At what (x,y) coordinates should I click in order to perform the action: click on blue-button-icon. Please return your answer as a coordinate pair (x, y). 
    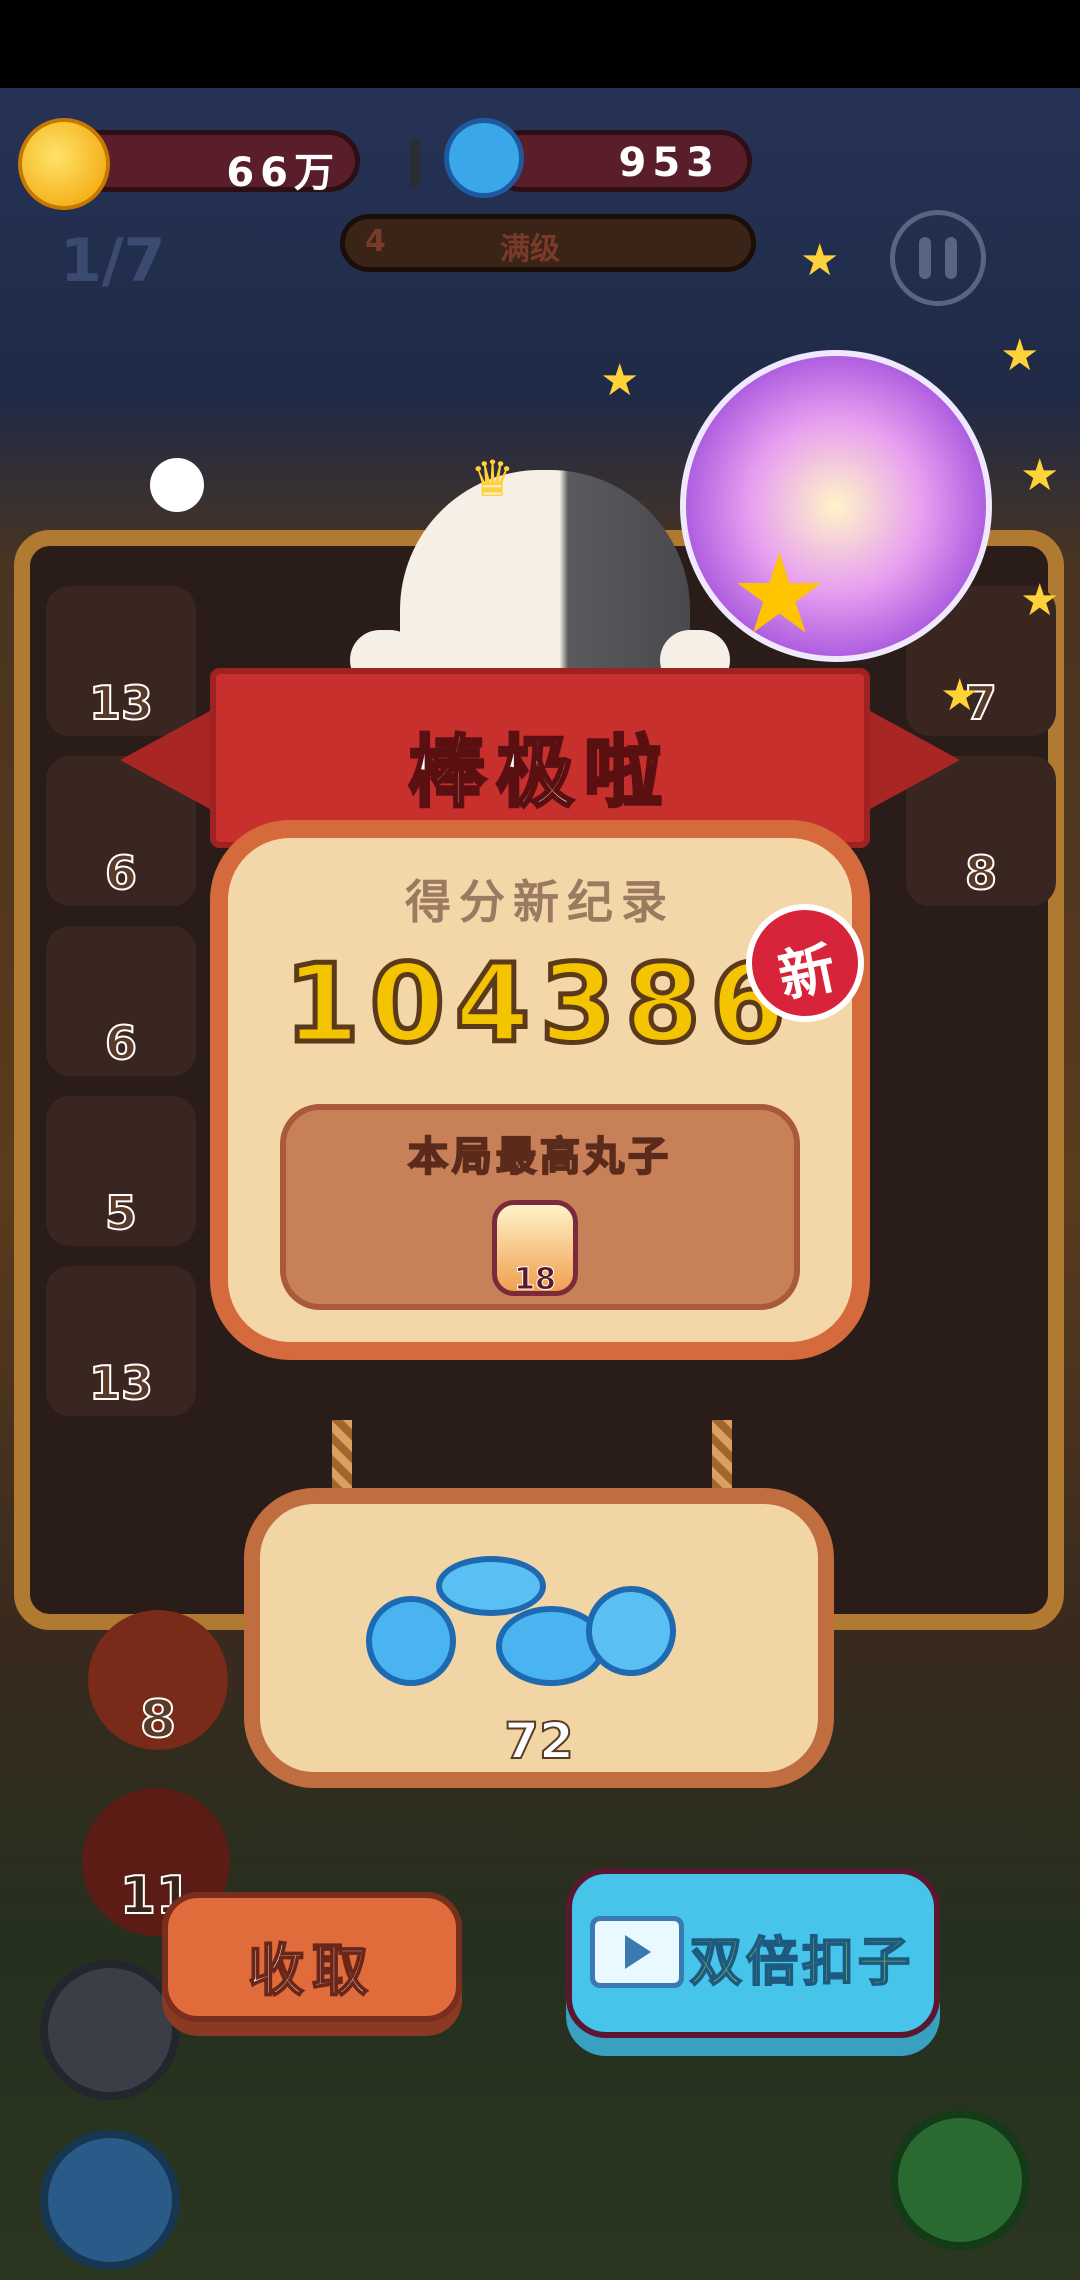
    Looking at the image, I should click on (484, 158).